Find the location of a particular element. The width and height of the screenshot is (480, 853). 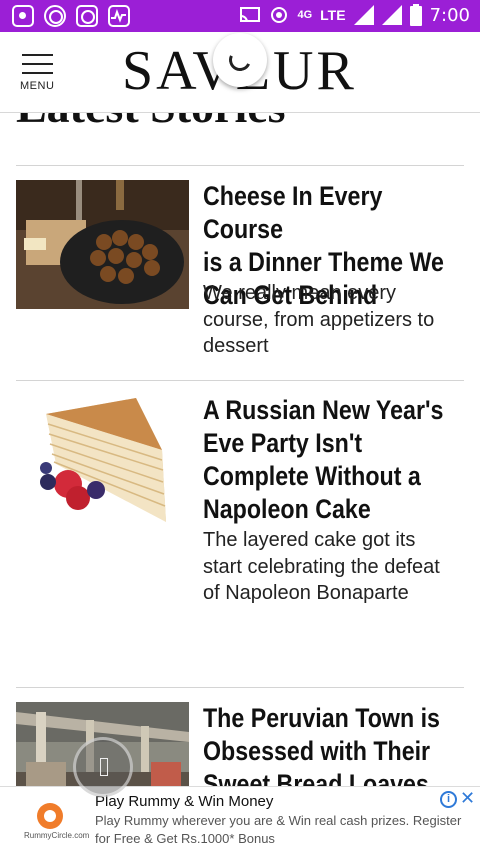

record-icon is located at coordinates (55, 16).